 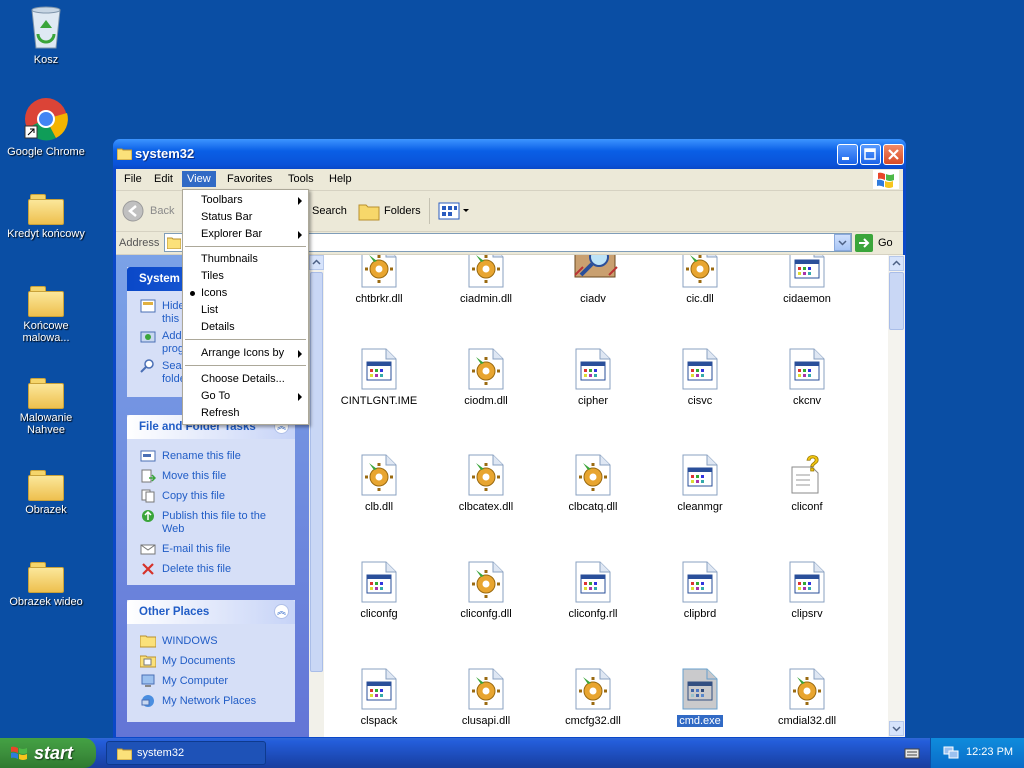 What do you see at coordinates (211, 532) in the screenshot?
I see `task-publish-file-line2: Web` at bounding box center [211, 532].